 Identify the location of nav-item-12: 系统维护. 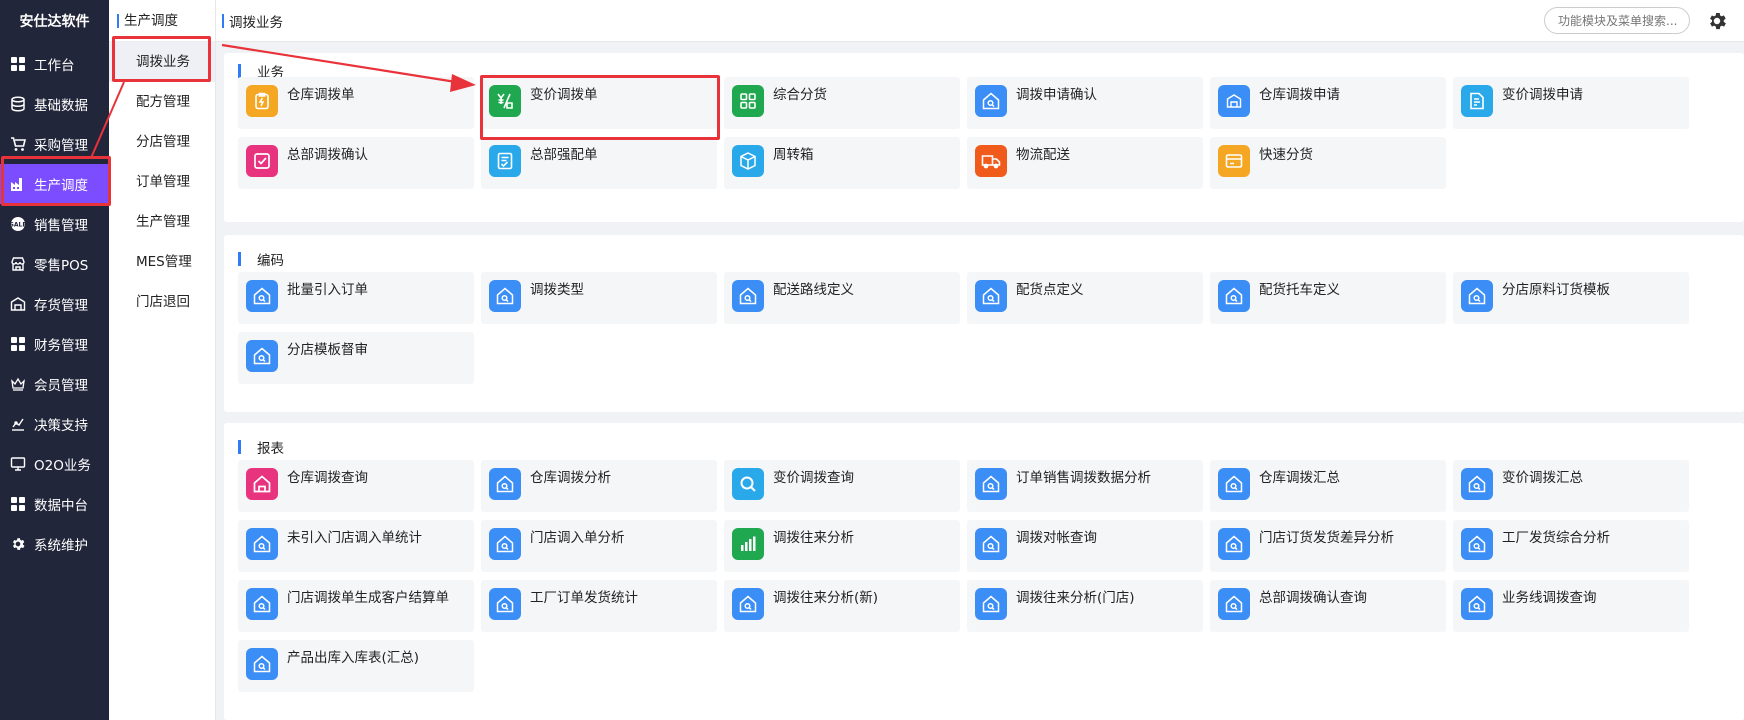
(54, 544).